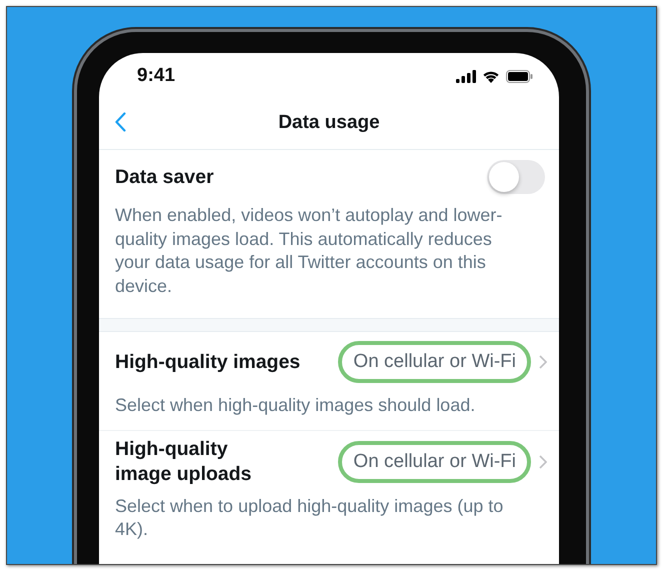 Image resolution: width=665 pixels, height=574 pixels. I want to click on screen-title: Data usage, so click(329, 123).